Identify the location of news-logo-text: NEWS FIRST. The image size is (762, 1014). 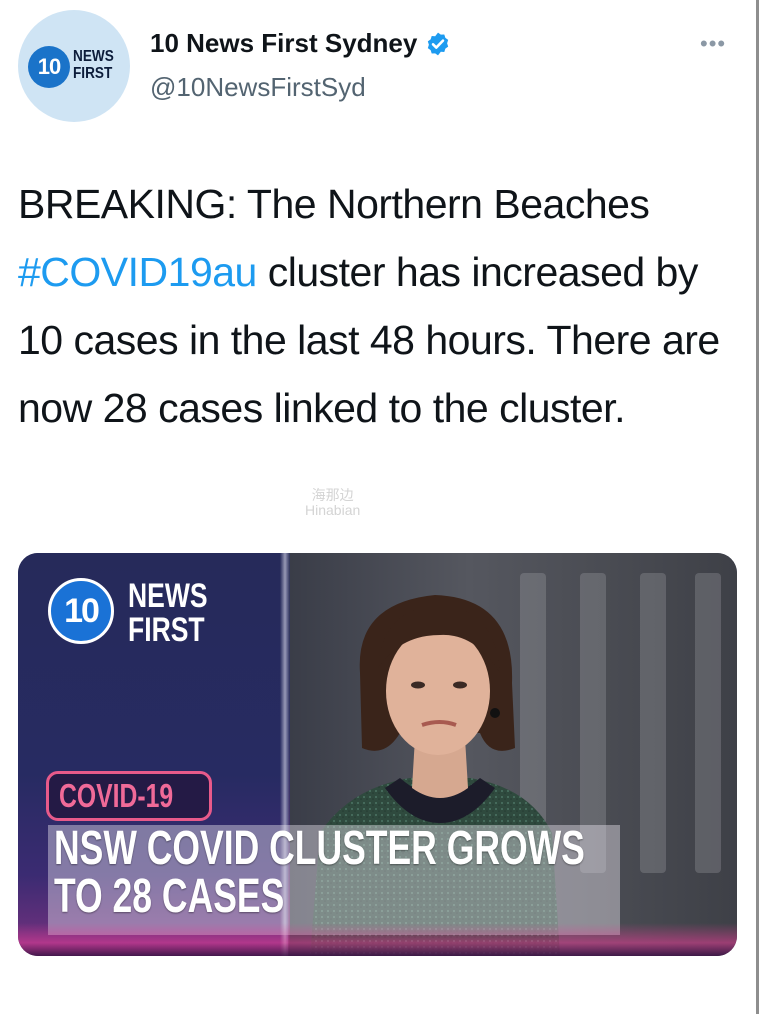
(168, 613).